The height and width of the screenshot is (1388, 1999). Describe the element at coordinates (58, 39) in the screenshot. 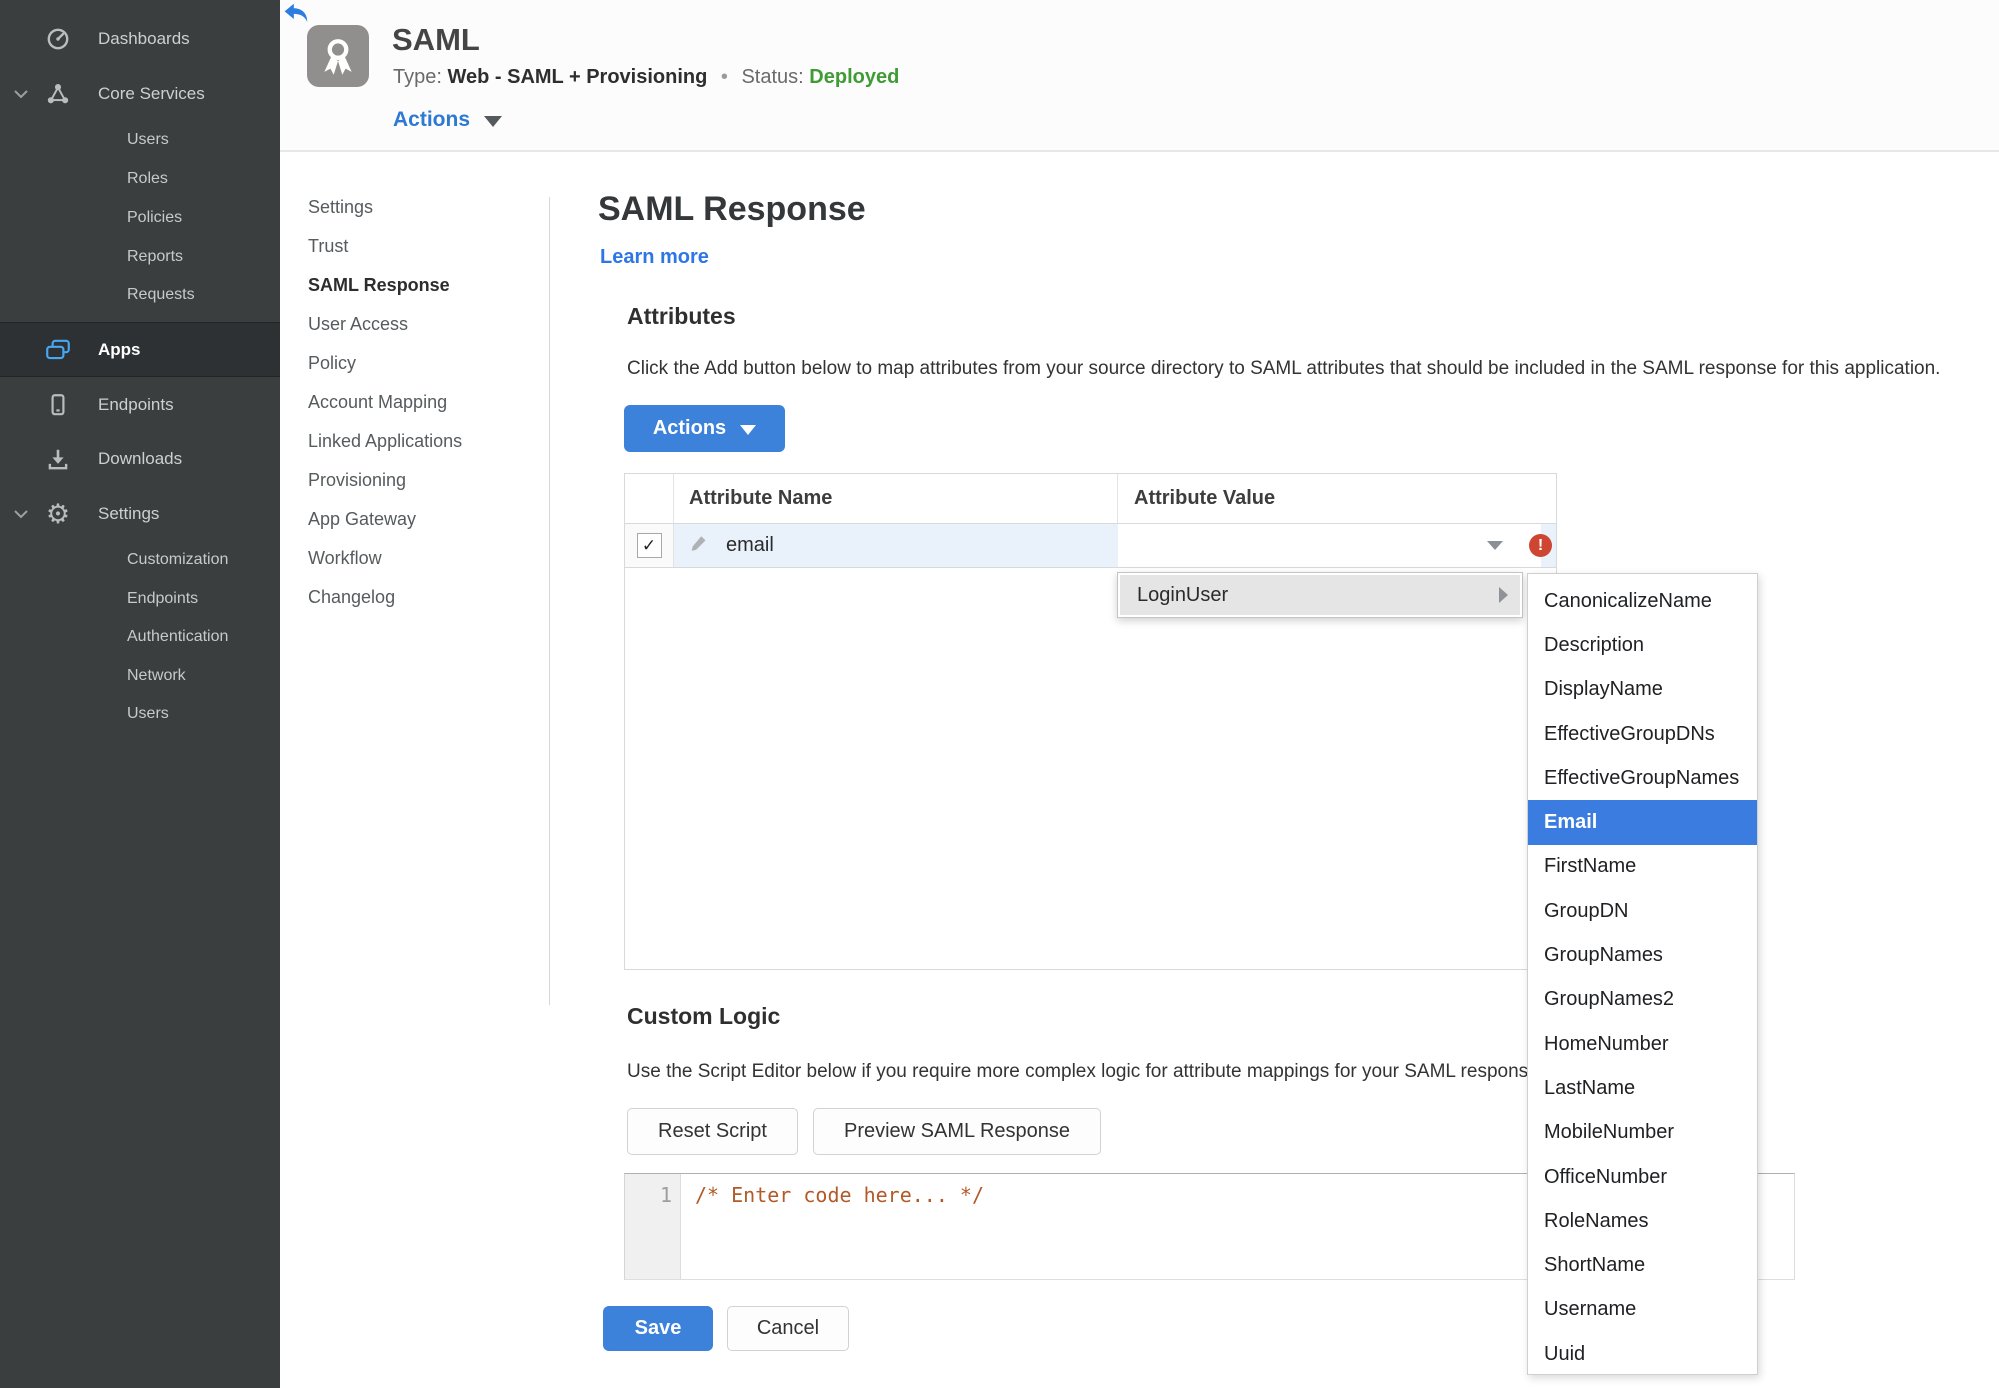

I see `gauge-icon` at that location.